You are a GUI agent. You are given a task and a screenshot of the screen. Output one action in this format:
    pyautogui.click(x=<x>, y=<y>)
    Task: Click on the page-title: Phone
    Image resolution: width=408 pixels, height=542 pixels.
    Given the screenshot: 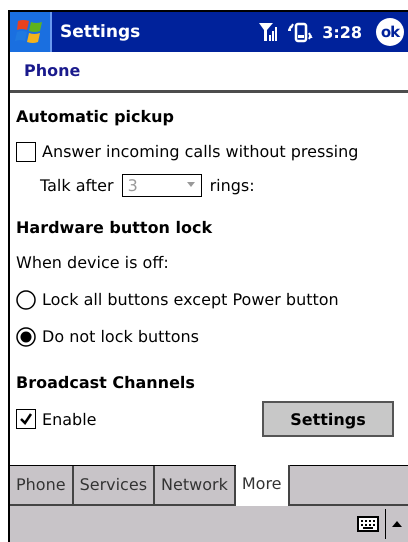 What is the action you would take?
    pyautogui.click(x=209, y=72)
    